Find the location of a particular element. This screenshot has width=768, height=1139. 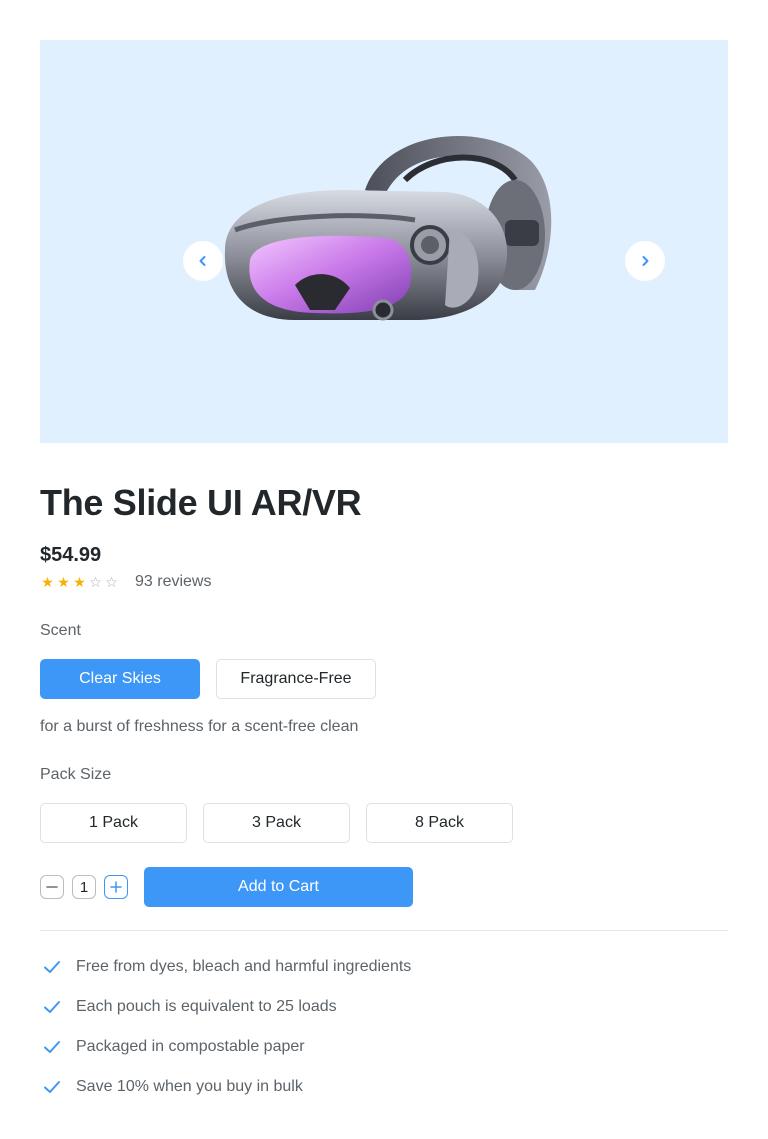

gallery-prev-button is located at coordinates (203, 261).